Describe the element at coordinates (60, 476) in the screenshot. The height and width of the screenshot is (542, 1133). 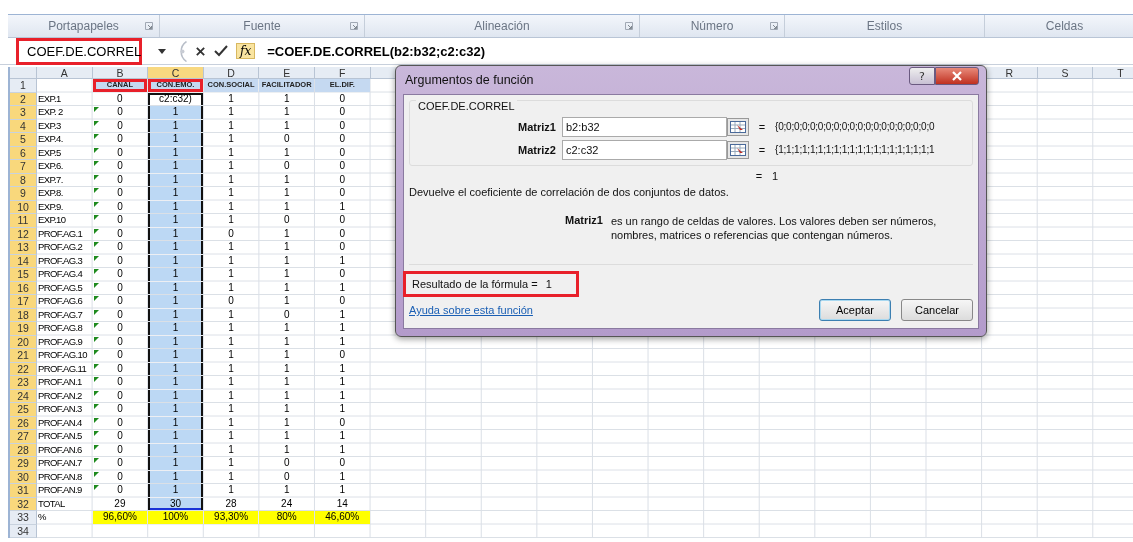
I see `table-cell-text: PROF.AN.8` at that location.